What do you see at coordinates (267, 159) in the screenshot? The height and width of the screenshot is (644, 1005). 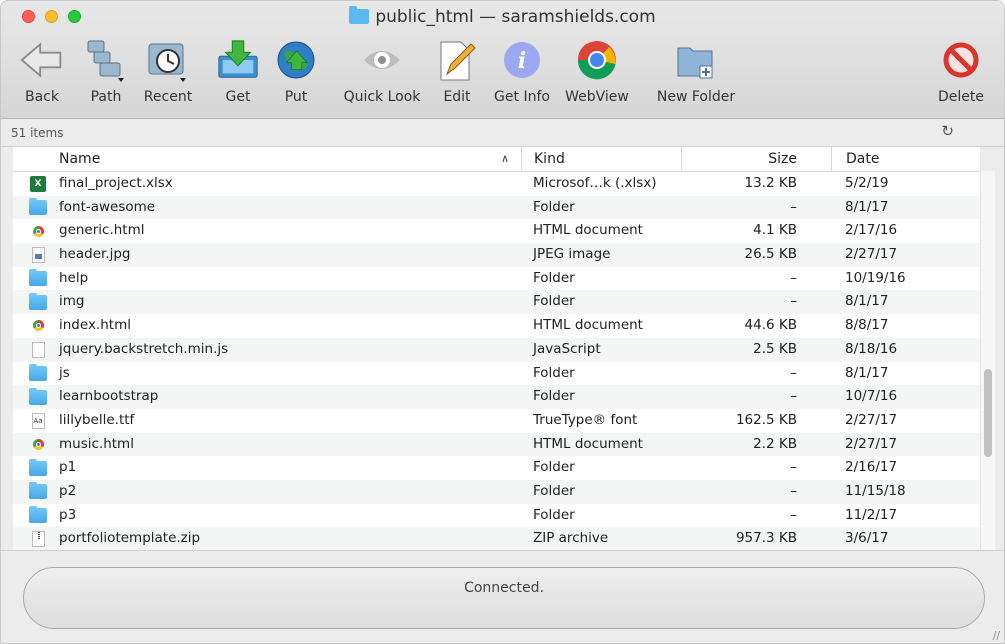 I see `column-header-name: Name ∧` at bounding box center [267, 159].